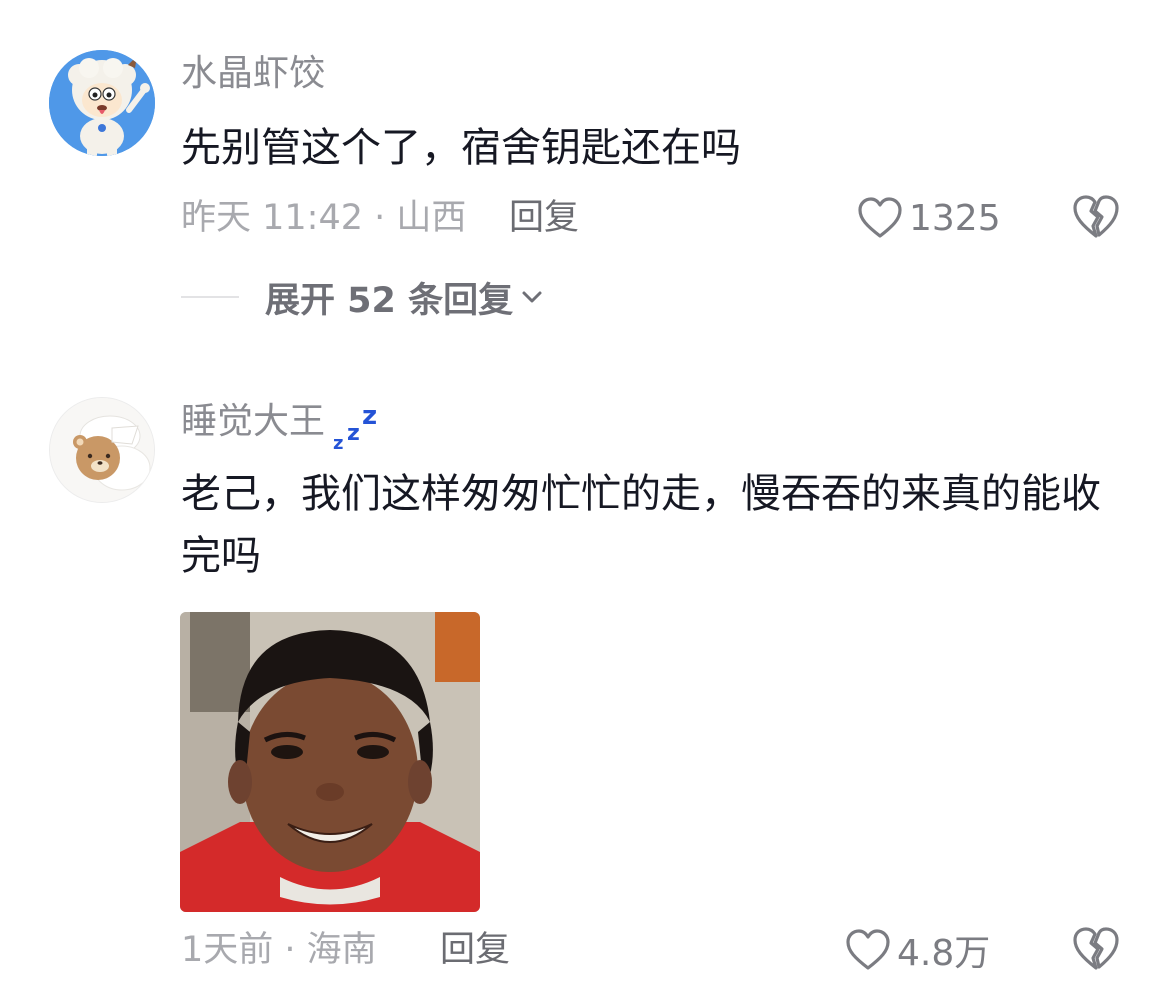 The width and height of the screenshot is (1169, 993). I want to click on broken-heart-icon, so click(1096, 948).